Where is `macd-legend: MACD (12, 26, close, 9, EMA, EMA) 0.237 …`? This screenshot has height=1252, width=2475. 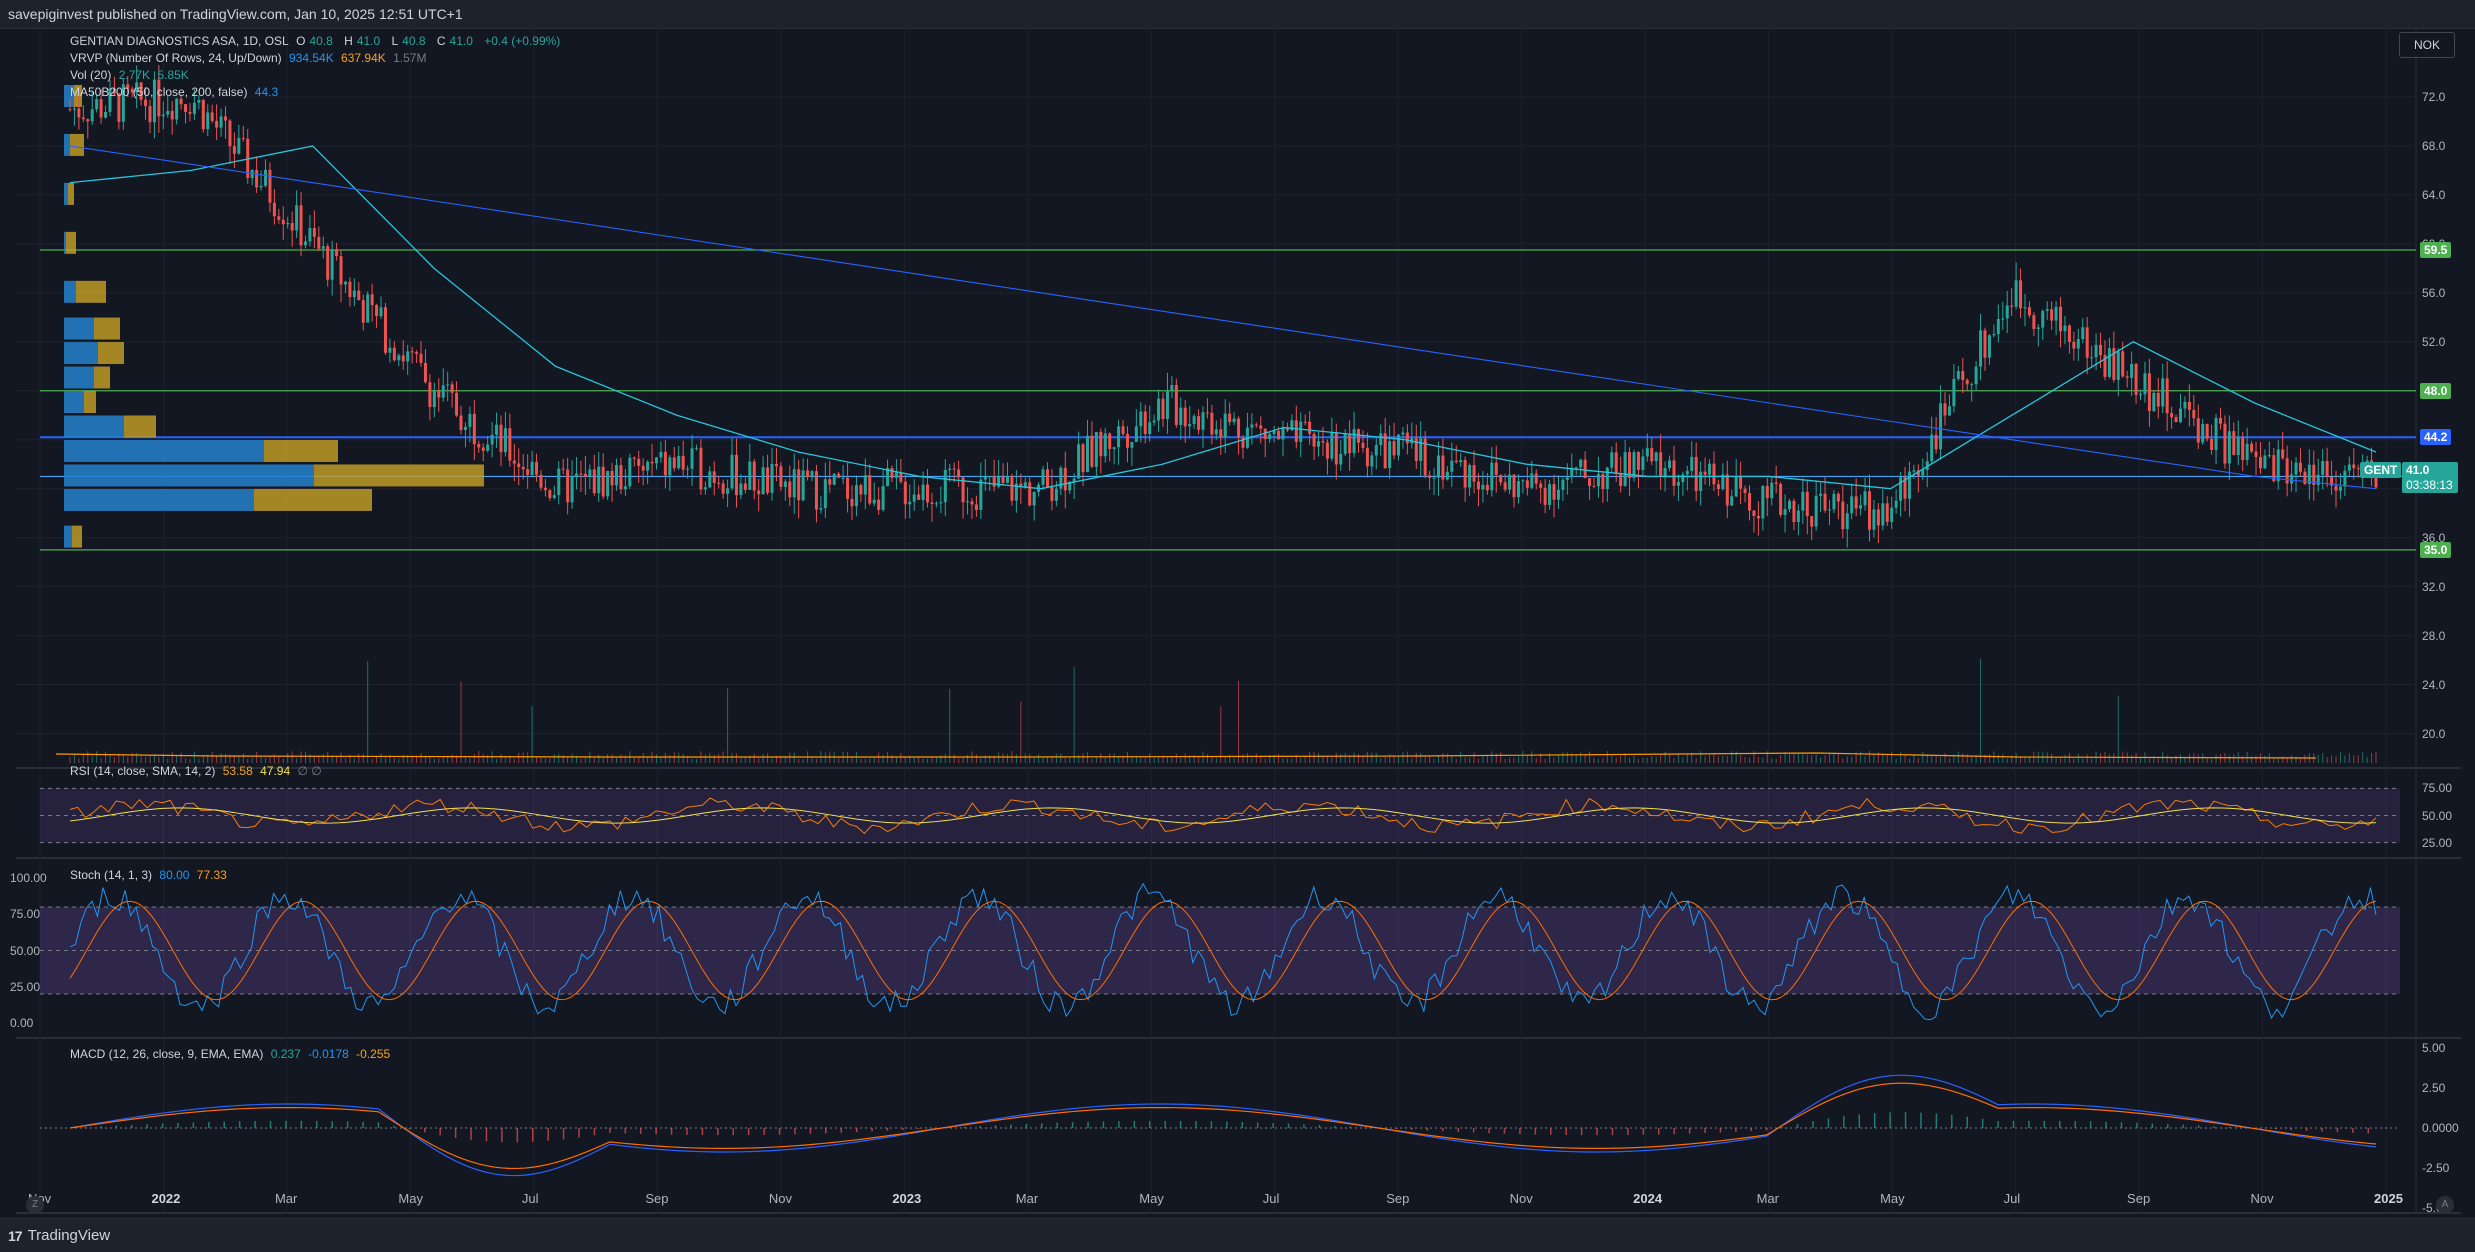
macd-legend: MACD (12, 26, close, 9, EMA, EMA) 0.237 … is located at coordinates (232, 1054).